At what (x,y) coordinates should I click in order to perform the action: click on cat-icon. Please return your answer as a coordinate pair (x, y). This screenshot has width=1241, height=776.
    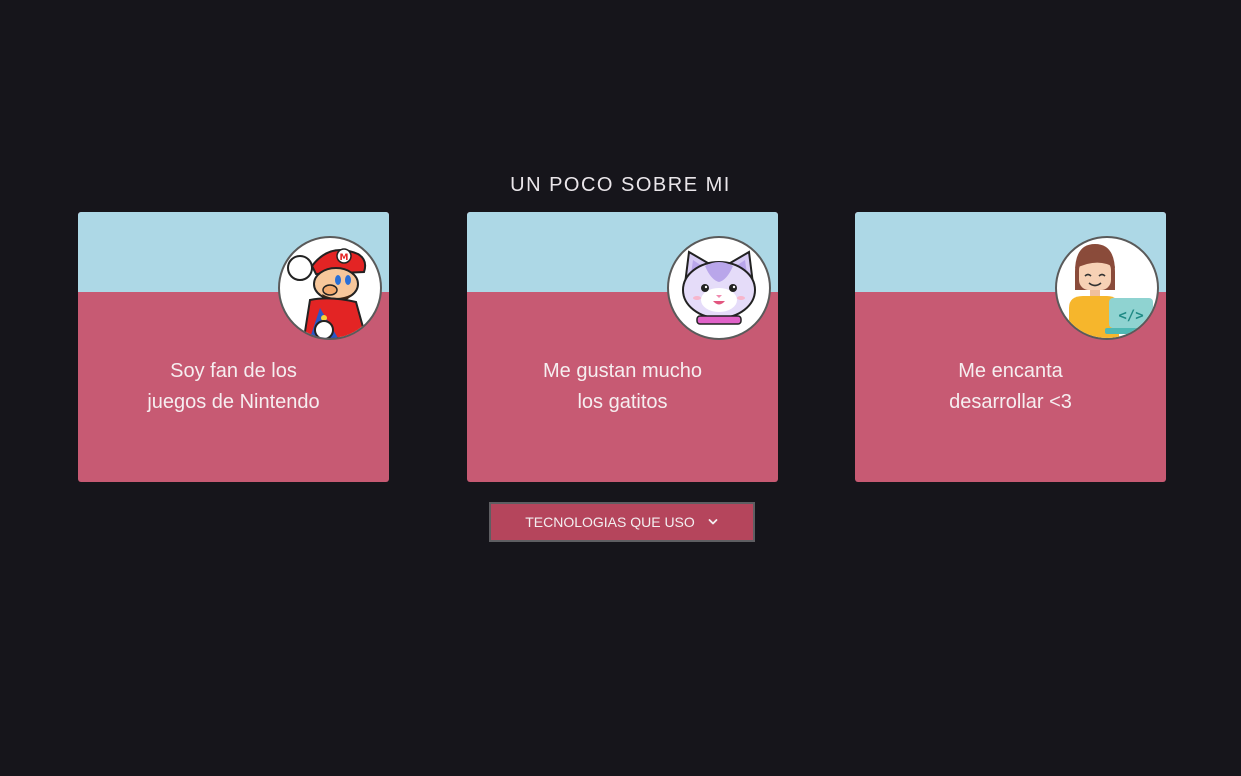
    Looking at the image, I should click on (719, 288).